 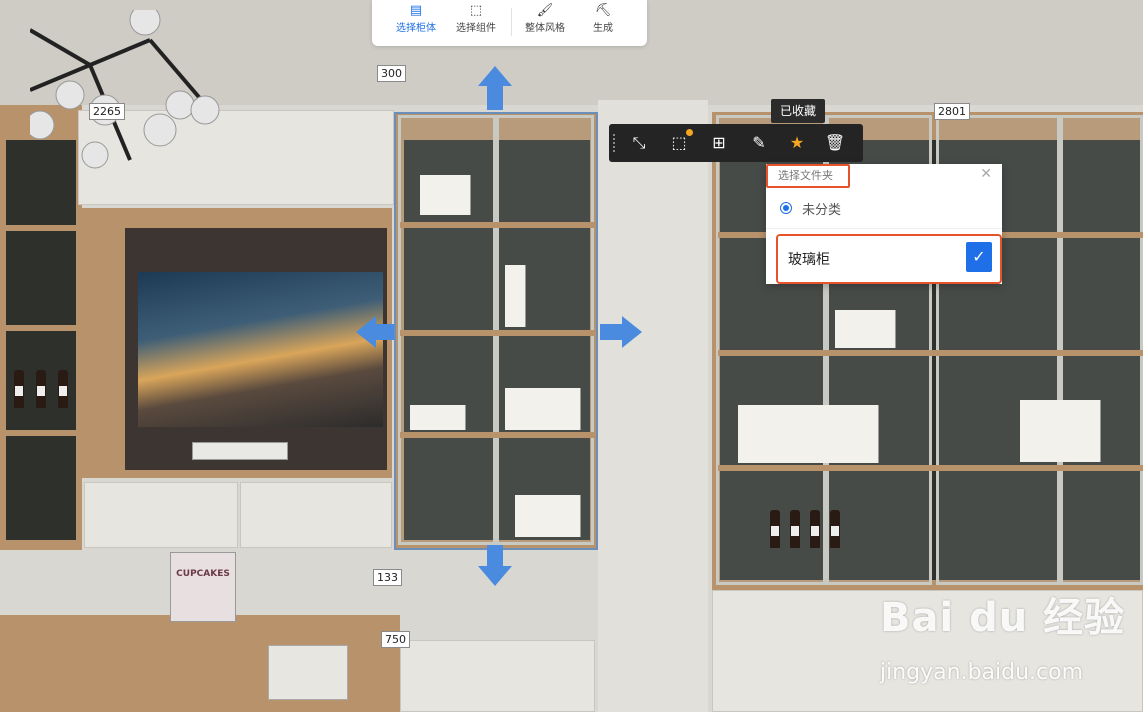 I want to click on resize-icon: ⤡, so click(x=639, y=143).